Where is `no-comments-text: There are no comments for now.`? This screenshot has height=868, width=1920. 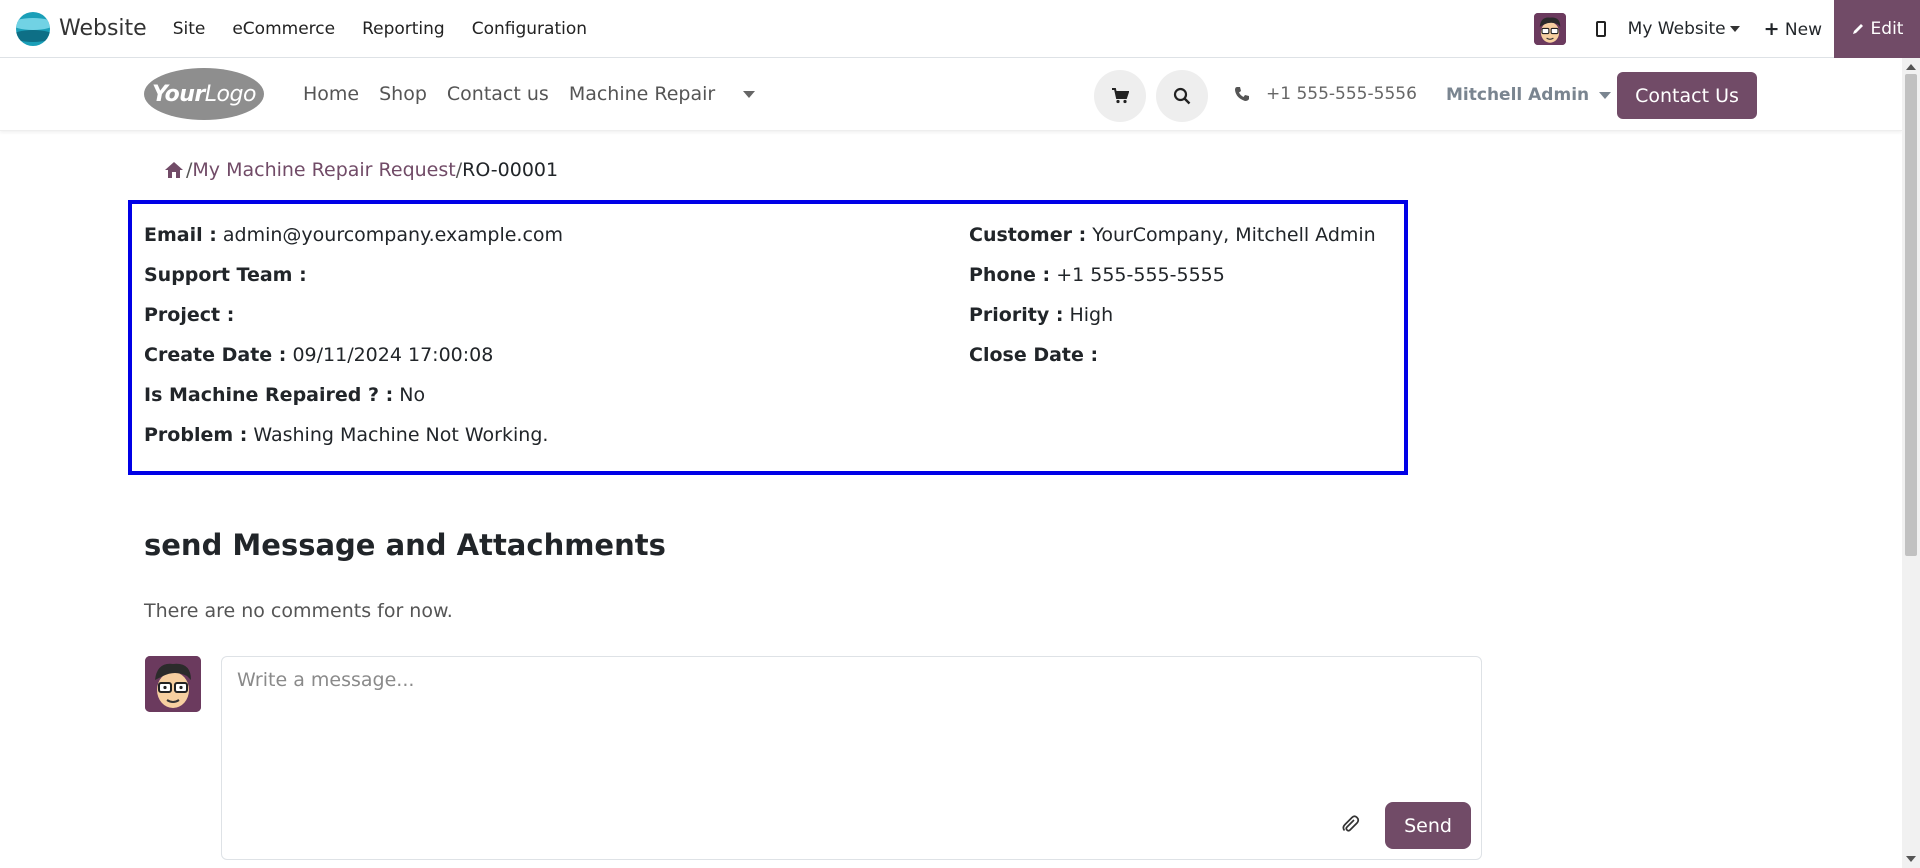
no-comments-text: There are no comments for now. is located at coordinates (298, 611).